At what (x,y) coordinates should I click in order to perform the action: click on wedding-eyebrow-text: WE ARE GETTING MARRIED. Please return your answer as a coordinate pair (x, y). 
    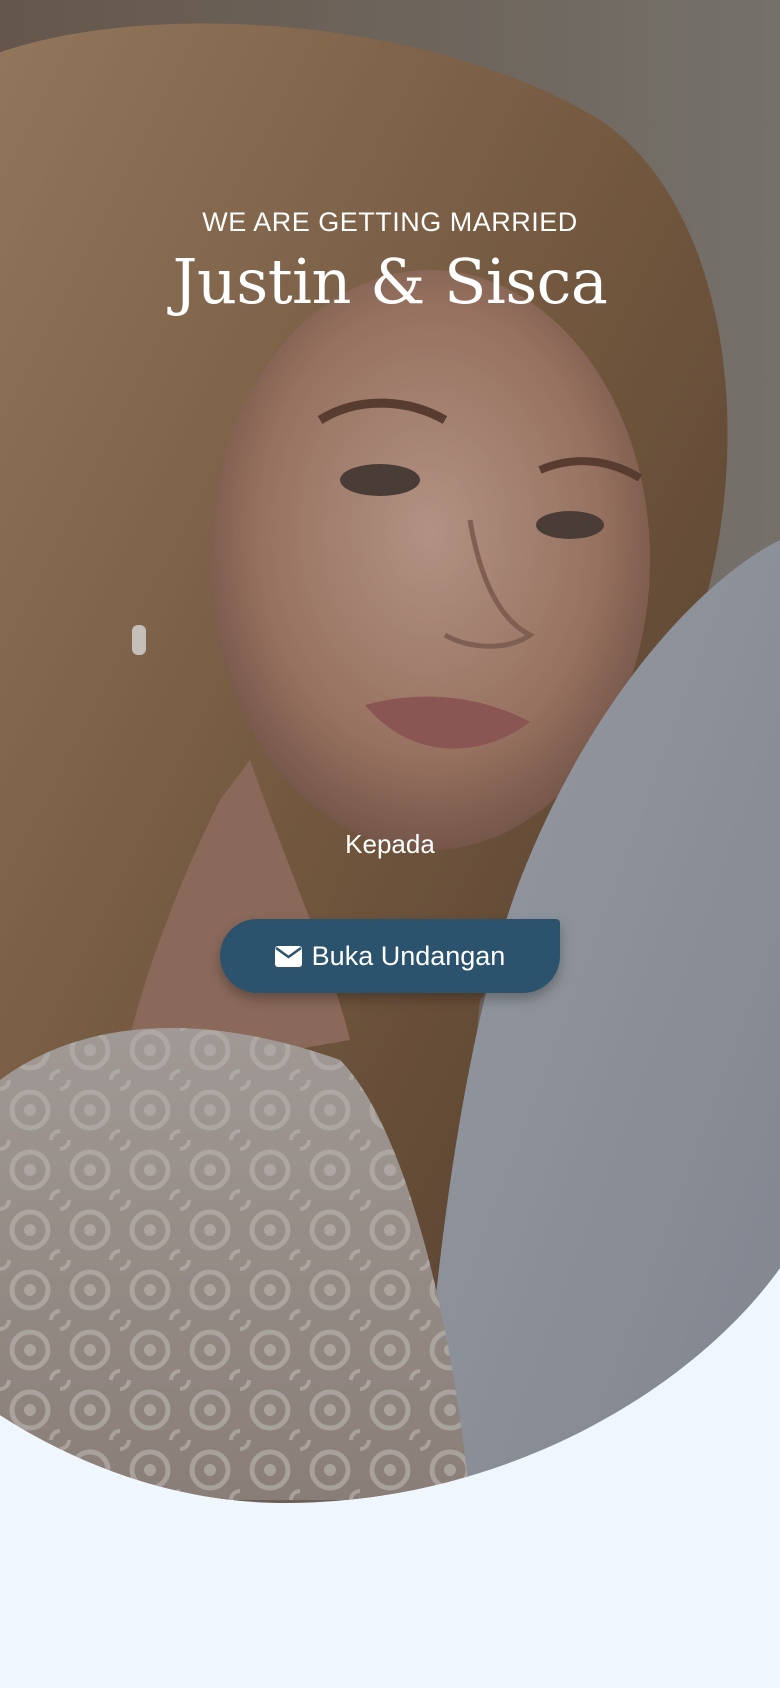
    Looking at the image, I should click on (390, 222).